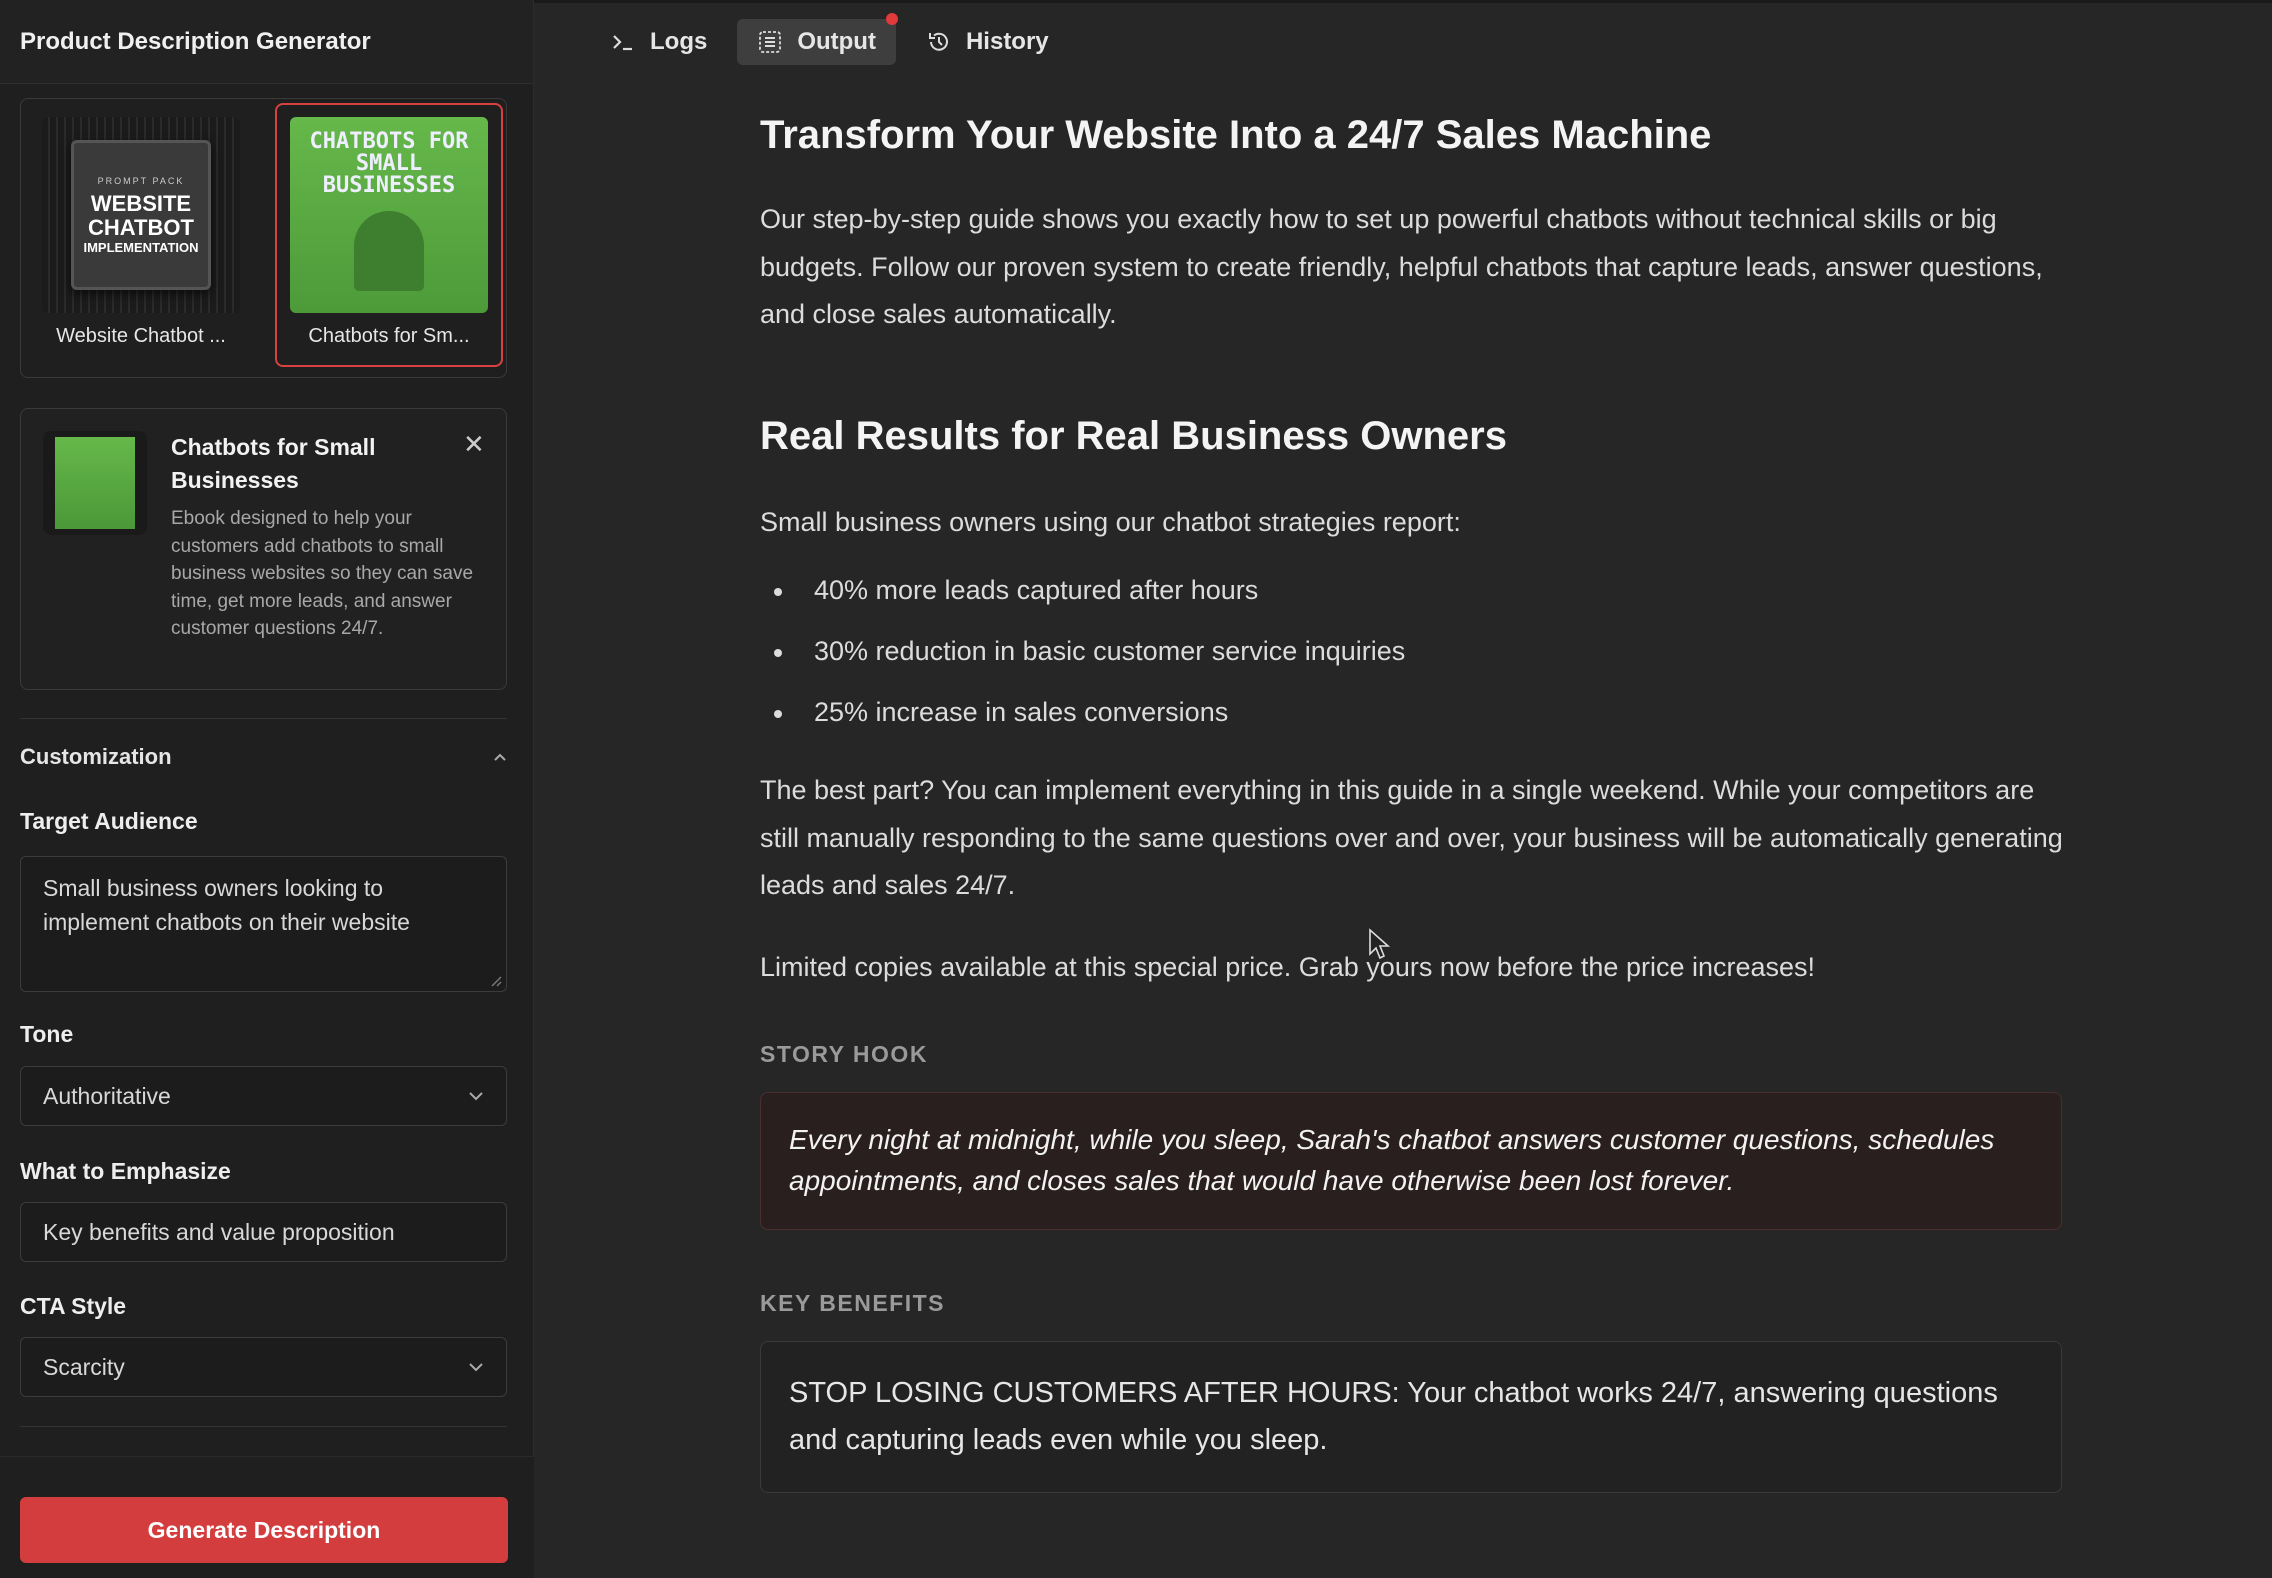 The width and height of the screenshot is (2272, 1578). I want to click on mouse-cursor-icon, so click(1380, 944).